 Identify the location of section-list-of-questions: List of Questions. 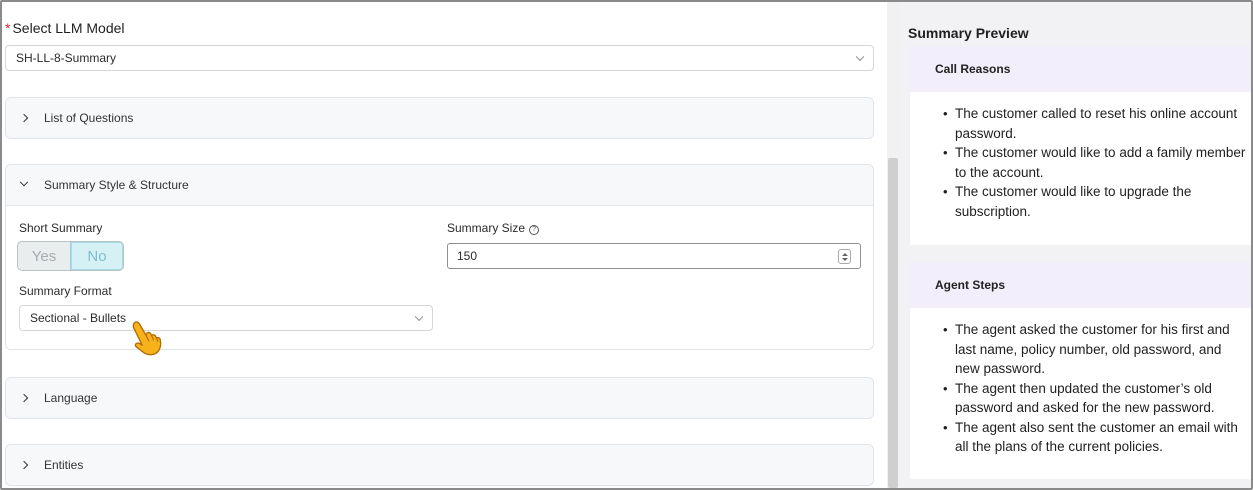
(439, 118).